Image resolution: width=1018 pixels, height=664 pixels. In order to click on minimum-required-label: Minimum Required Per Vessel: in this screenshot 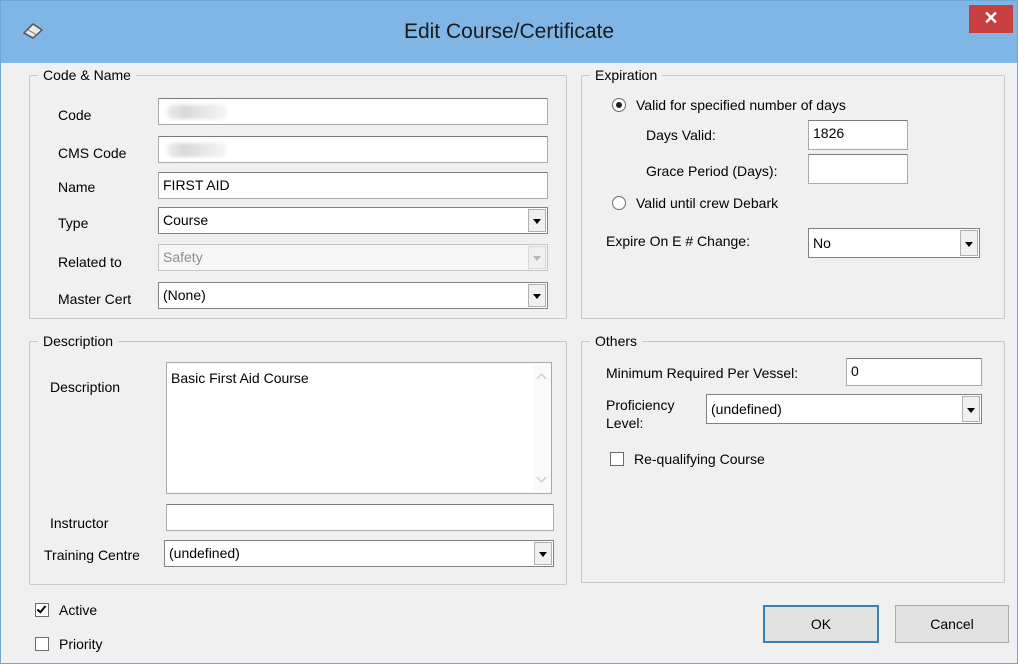, I will do `click(702, 373)`.